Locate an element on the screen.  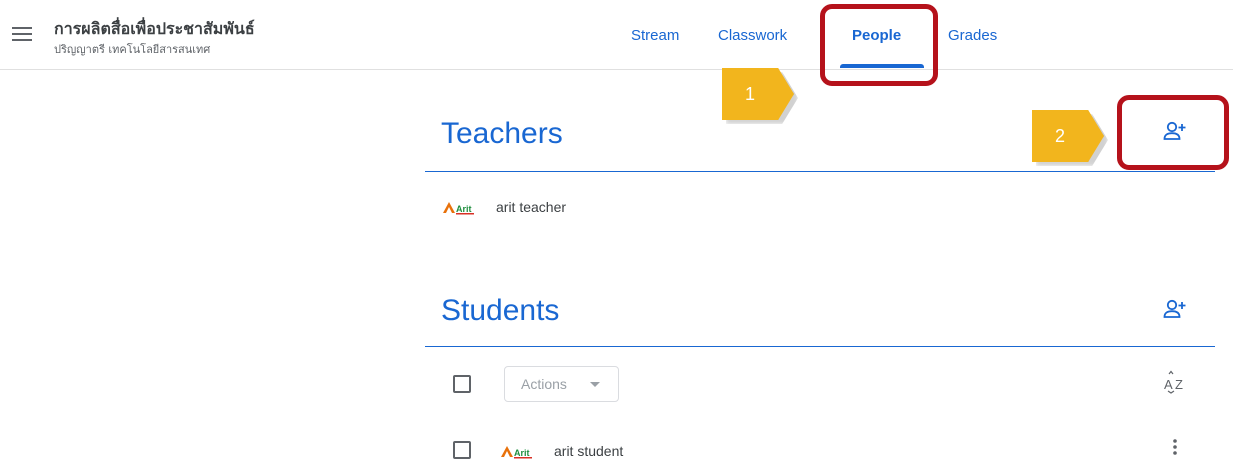
actions-label: Actions is located at coordinates (544, 384).